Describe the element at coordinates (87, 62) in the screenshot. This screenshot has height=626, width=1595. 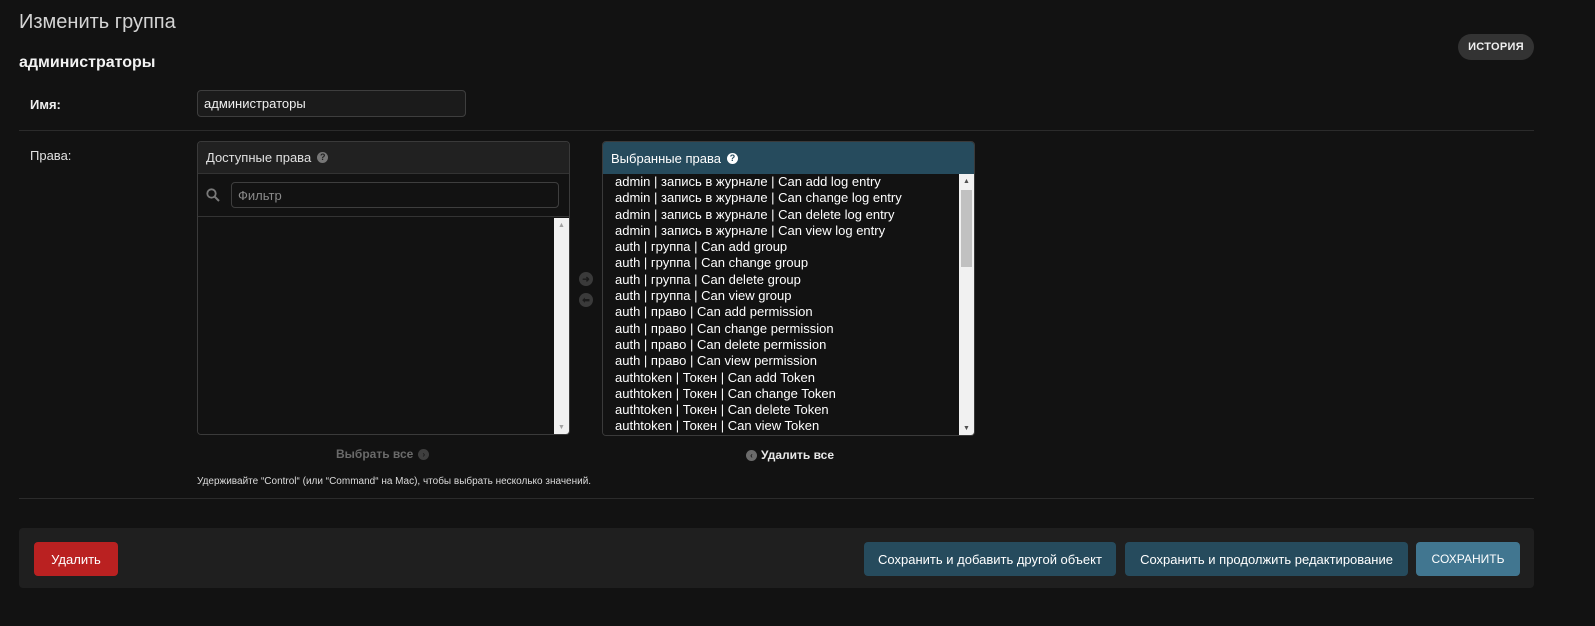
I see `object-name-heading: администраторы` at that location.